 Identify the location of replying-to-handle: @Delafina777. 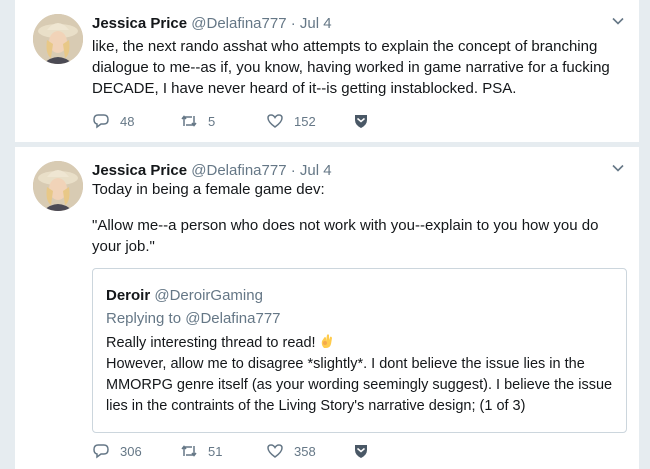
(232, 318).